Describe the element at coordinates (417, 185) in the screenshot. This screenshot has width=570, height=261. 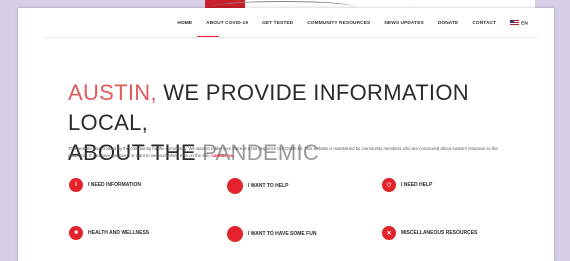
I see `need-help-label: I NEED HELP` at that location.